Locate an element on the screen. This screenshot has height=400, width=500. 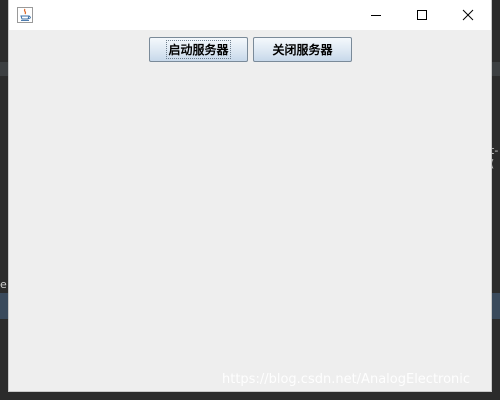
stop-server-label: 关闭服务器 is located at coordinates (302, 50).